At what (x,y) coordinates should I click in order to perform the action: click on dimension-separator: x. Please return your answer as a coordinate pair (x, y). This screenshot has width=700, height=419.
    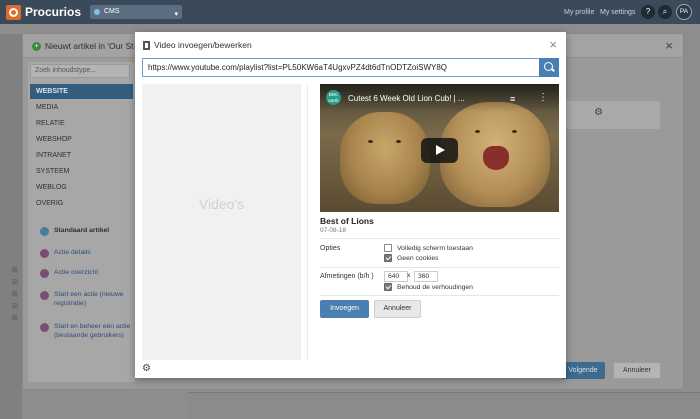
    Looking at the image, I should click on (409, 275).